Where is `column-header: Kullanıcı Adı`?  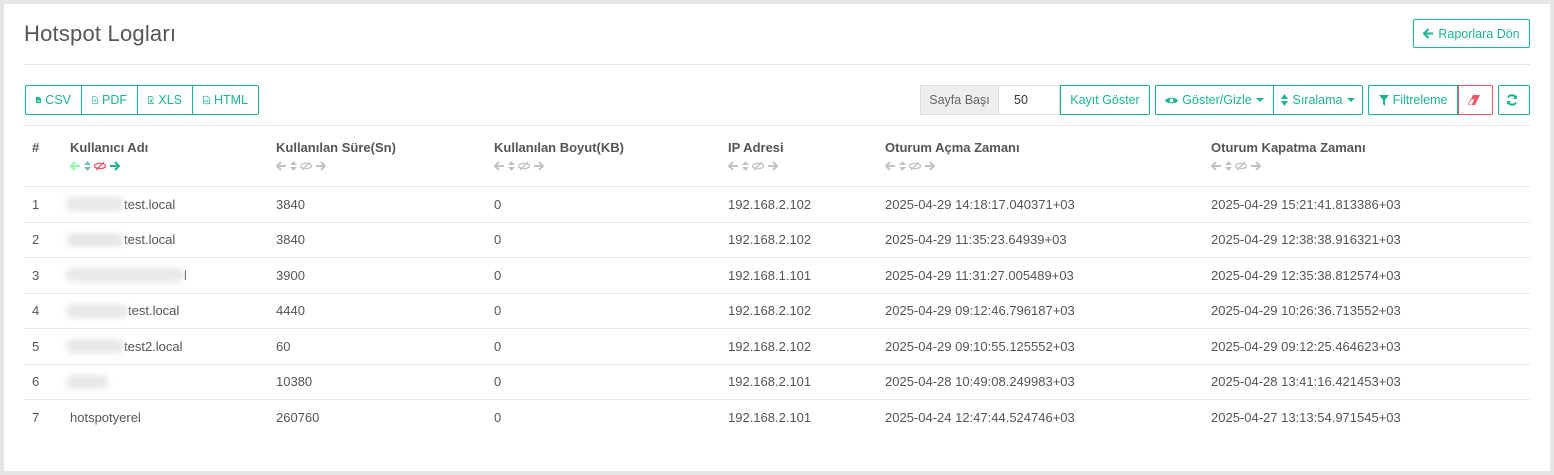 column-header: Kullanıcı Adı is located at coordinates (173, 156).